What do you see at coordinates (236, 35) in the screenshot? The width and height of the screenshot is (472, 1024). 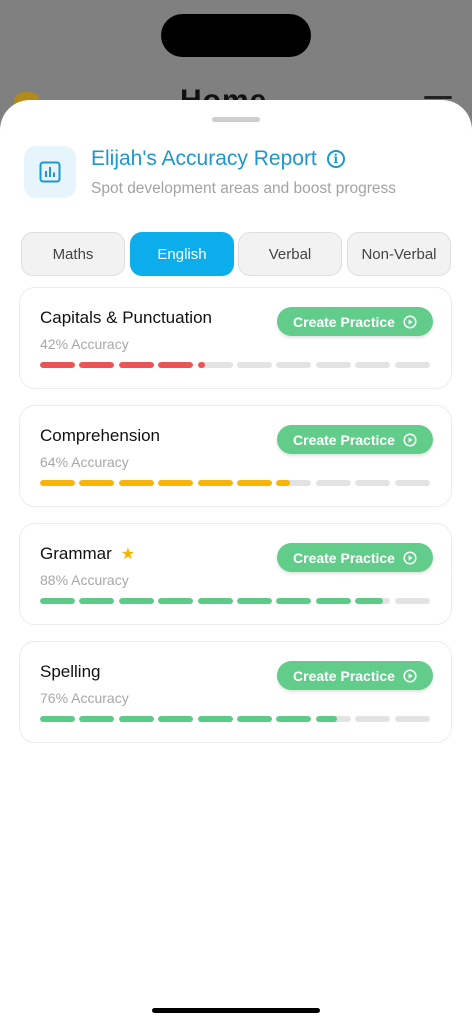 I see `dynamic-island` at bounding box center [236, 35].